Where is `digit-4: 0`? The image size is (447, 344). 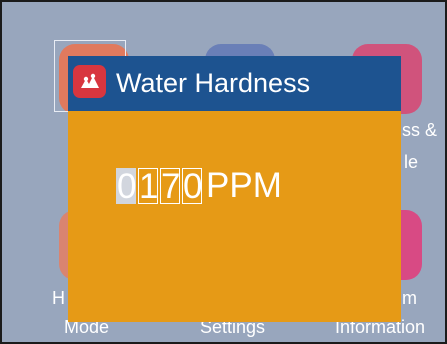
digit-4: 0 is located at coordinates (192, 186).